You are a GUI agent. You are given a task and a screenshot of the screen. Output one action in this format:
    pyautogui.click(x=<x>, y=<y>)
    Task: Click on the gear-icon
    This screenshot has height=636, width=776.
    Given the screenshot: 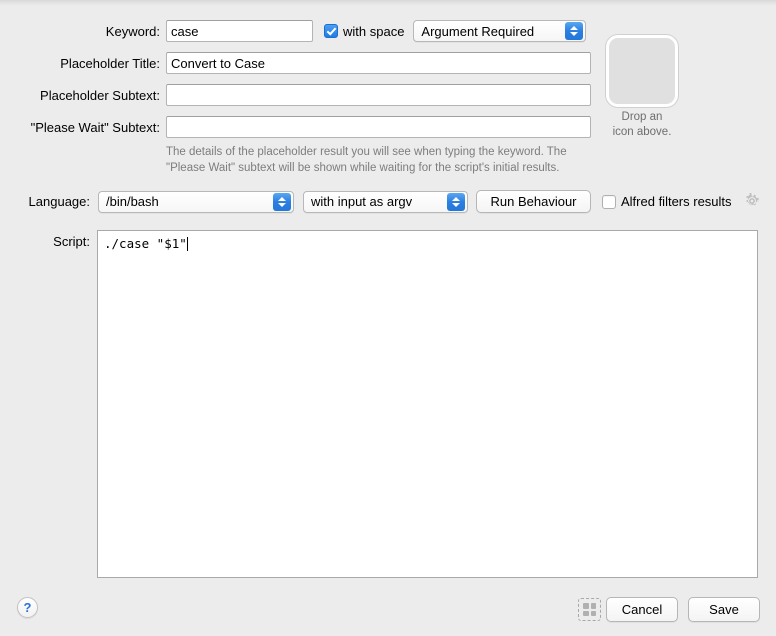 What is the action you would take?
    pyautogui.click(x=752, y=201)
    